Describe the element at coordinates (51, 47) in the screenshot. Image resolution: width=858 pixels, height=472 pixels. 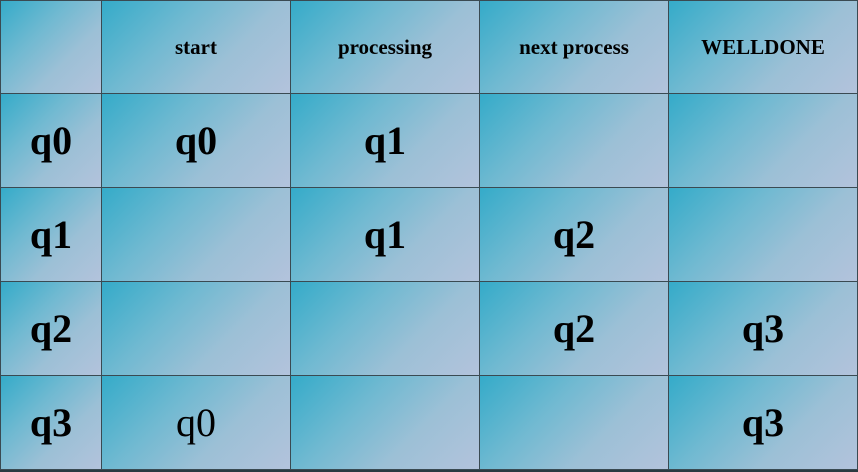
I see `header-corner-cell` at that location.